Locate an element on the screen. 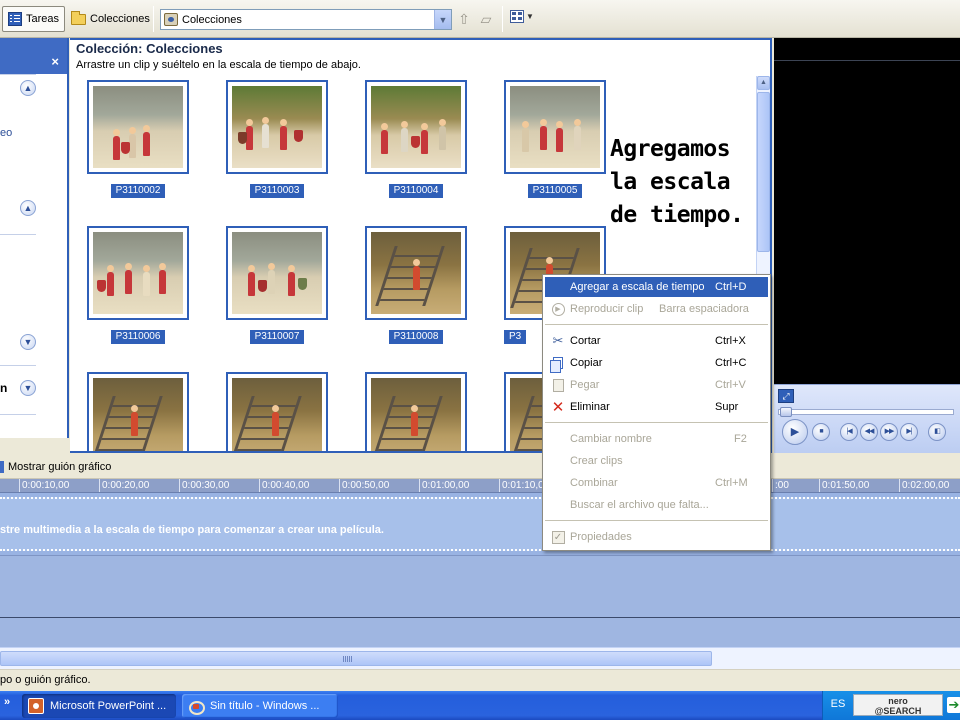 The height and width of the screenshot is (720, 960). tasks-pane-header: × is located at coordinates (33, 56).